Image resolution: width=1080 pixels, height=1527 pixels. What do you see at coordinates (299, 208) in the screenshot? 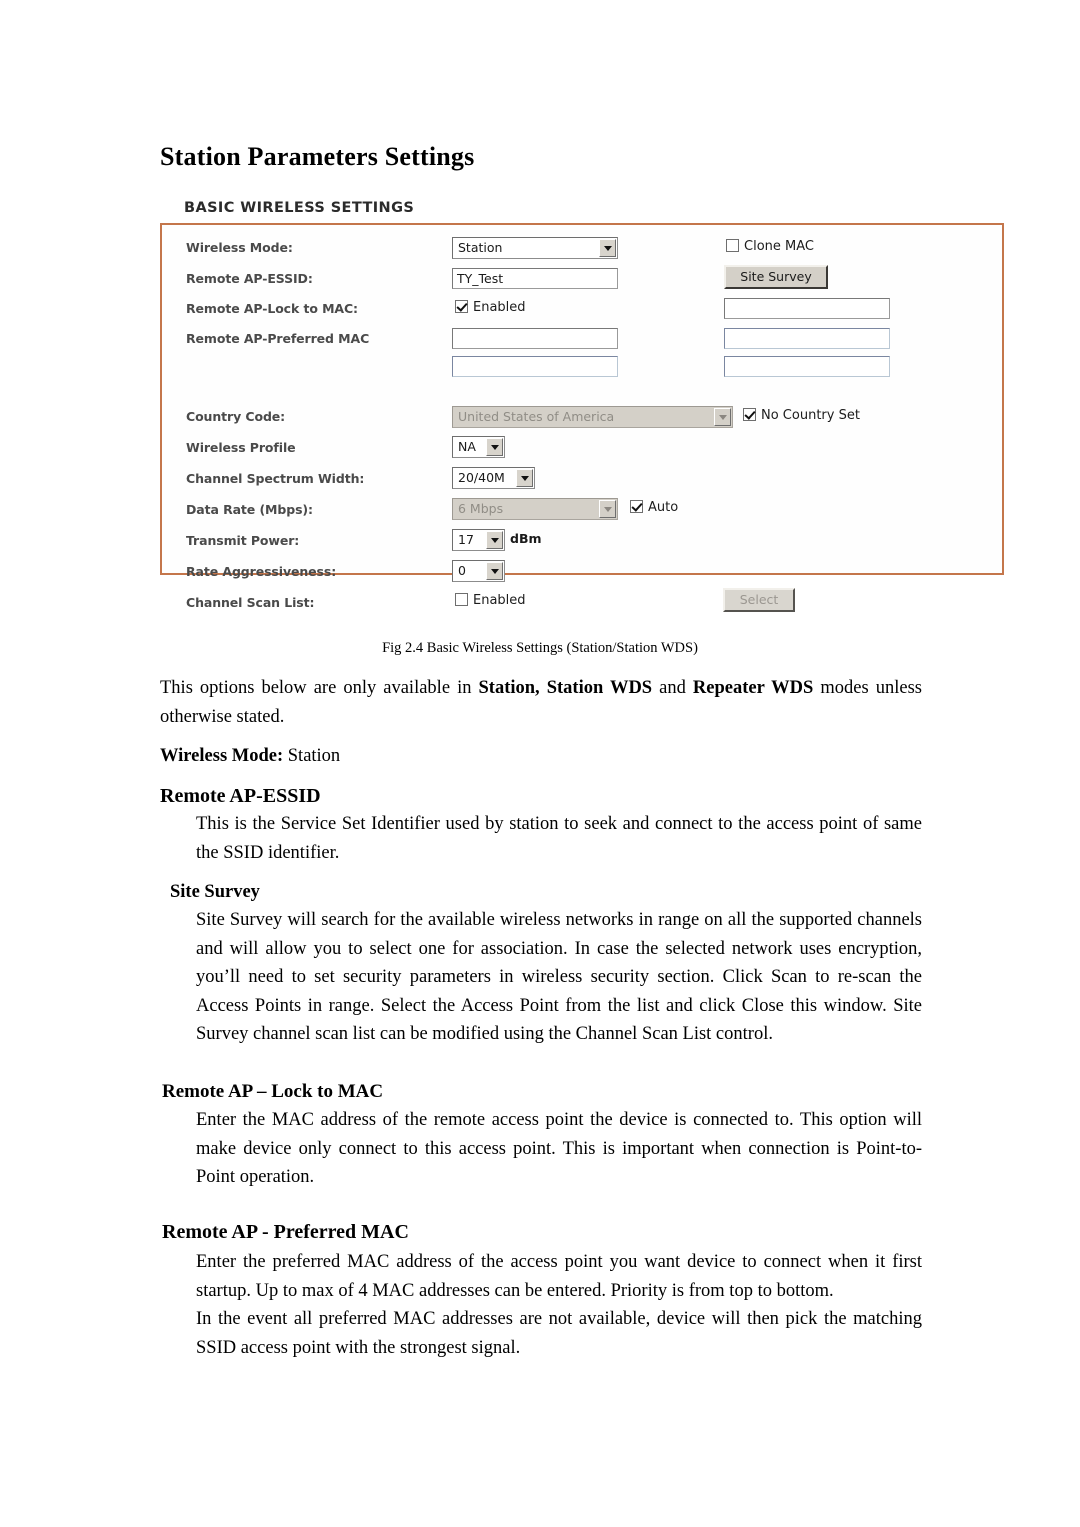
I see `panel-heading: BASIC WIRELESS SETTINGS` at bounding box center [299, 208].